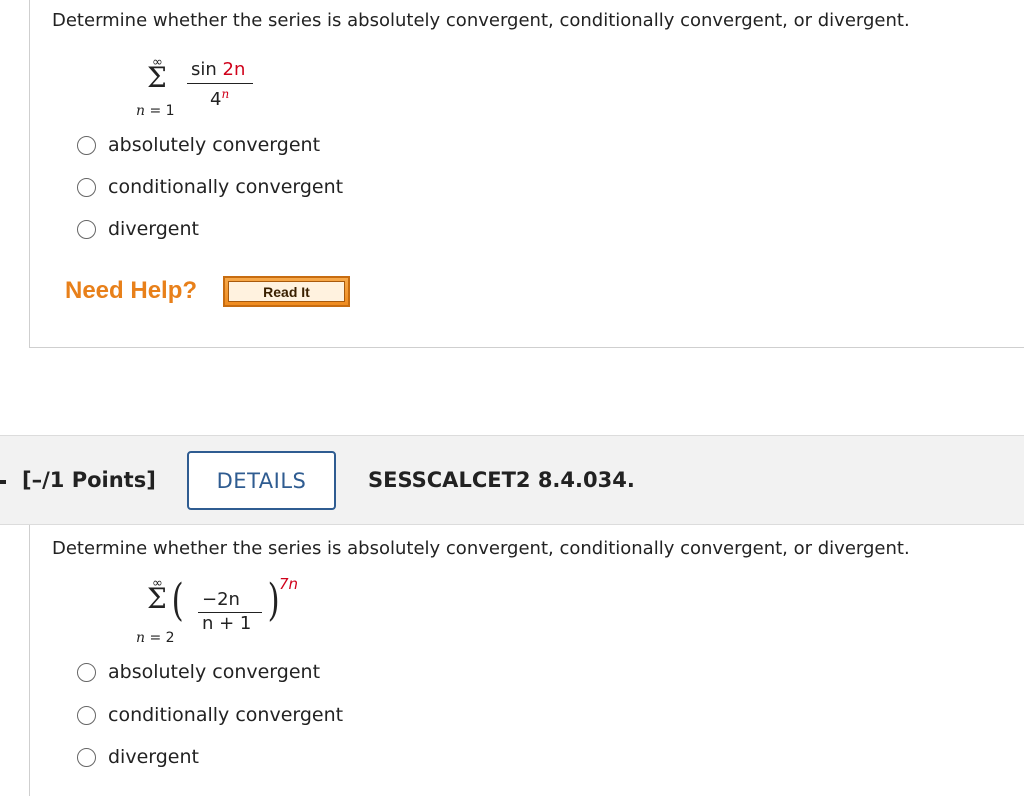 The image size is (1024, 796). What do you see at coordinates (3, 482) in the screenshot?
I see `question-number-dot` at bounding box center [3, 482].